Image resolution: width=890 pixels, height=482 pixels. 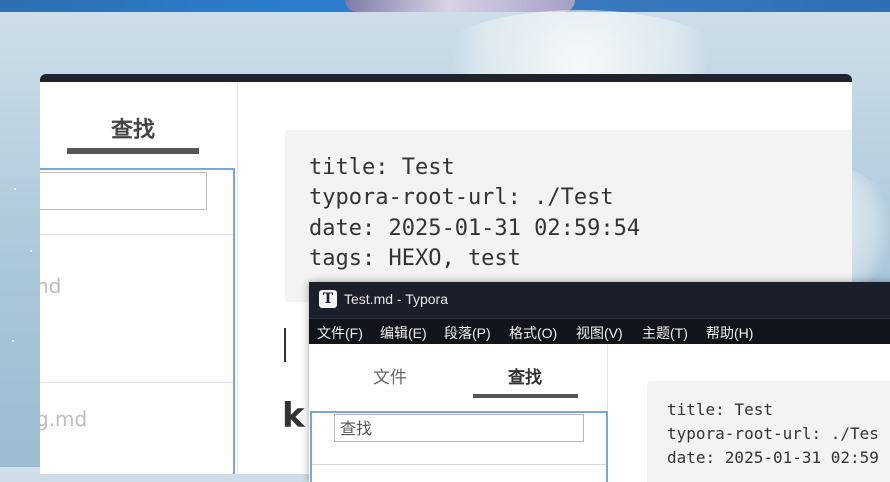 I want to click on back-tab-search: 查找, so click(x=133, y=128).